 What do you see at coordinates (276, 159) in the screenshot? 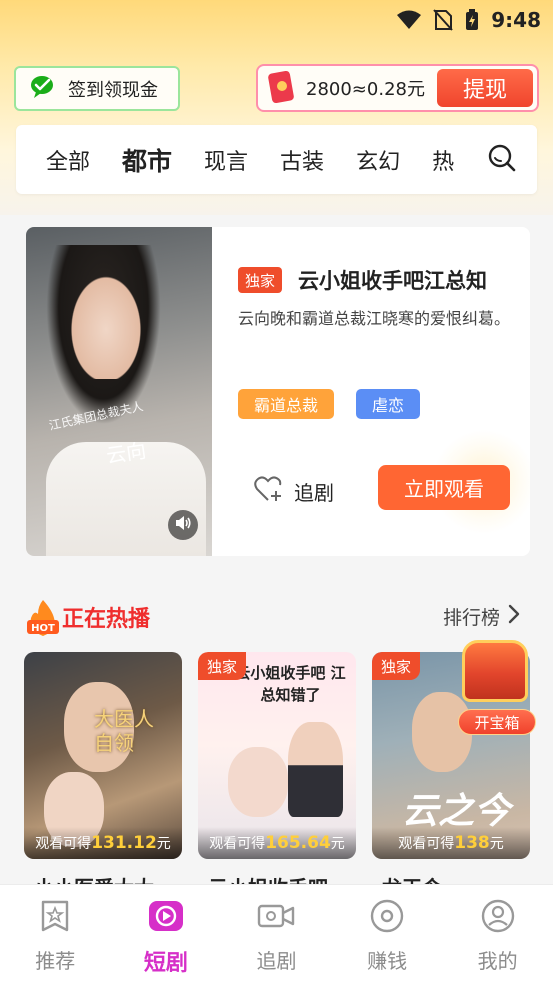
I see `category-tabs: 全部 都市 现言 古装 玄幻 热` at bounding box center [276, 159].